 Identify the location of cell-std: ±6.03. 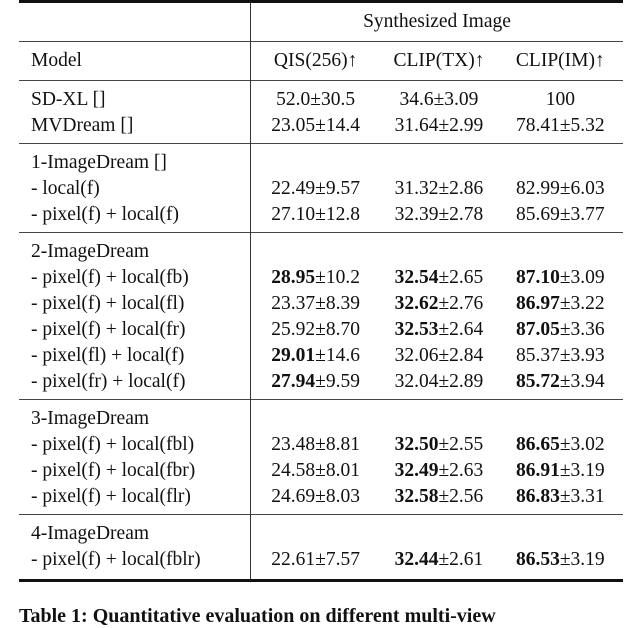
(582, 188).